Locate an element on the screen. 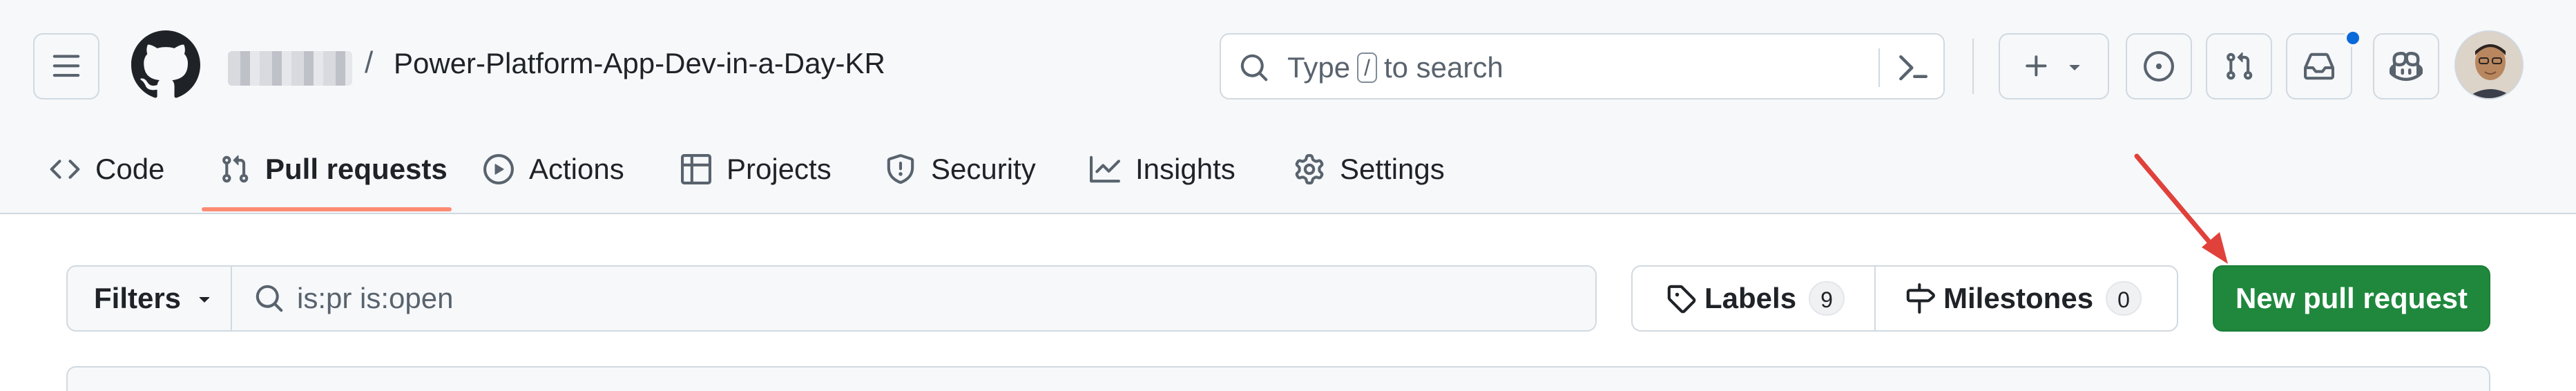 Image resolution: width=2576 pixels, height=391 pixels. inbox-icon is located at coordinates (2319, 66).